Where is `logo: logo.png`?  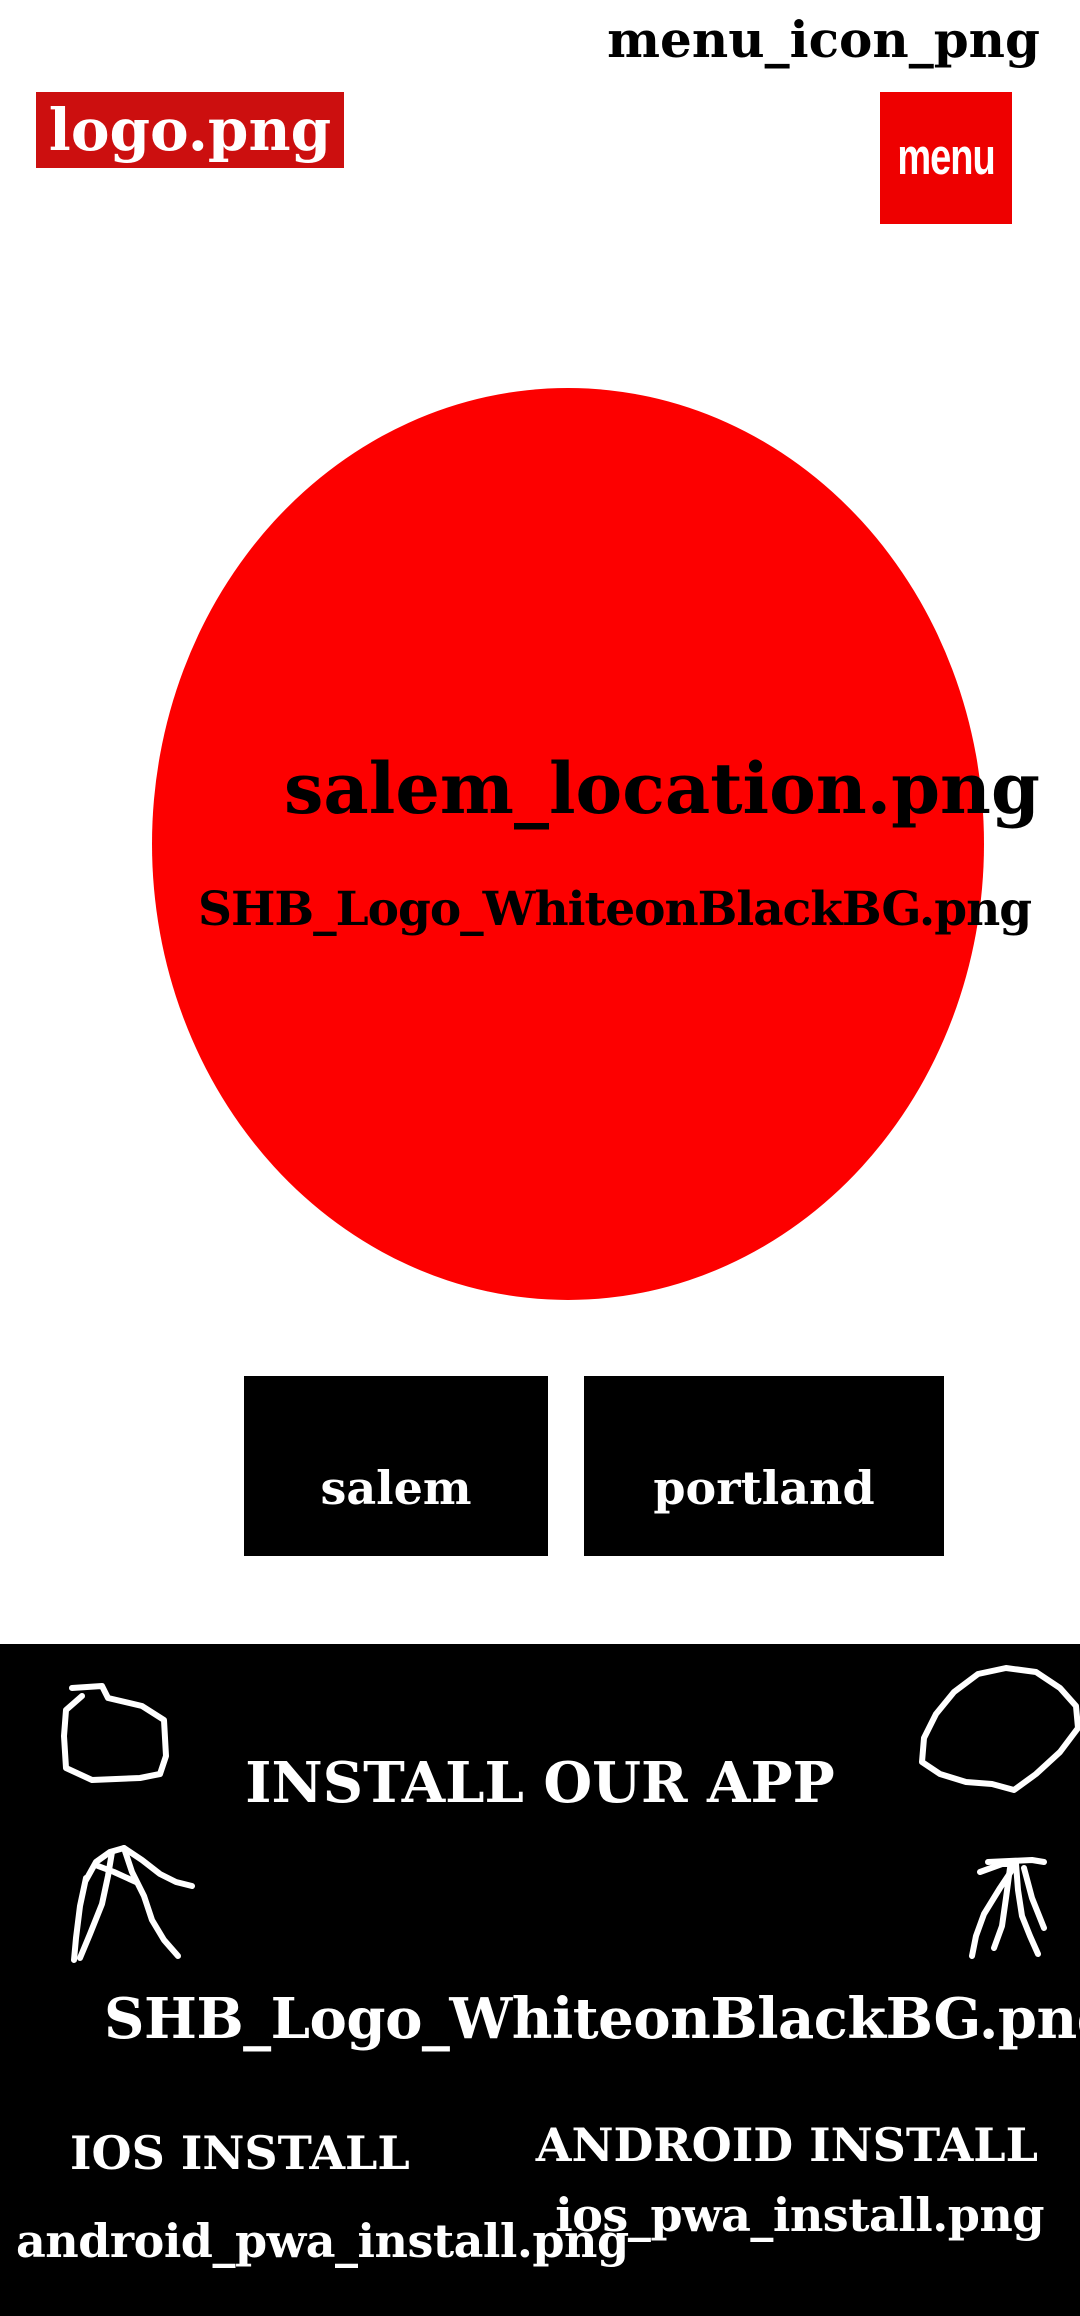 logo: logo.png is located at coordinates (190, 130).